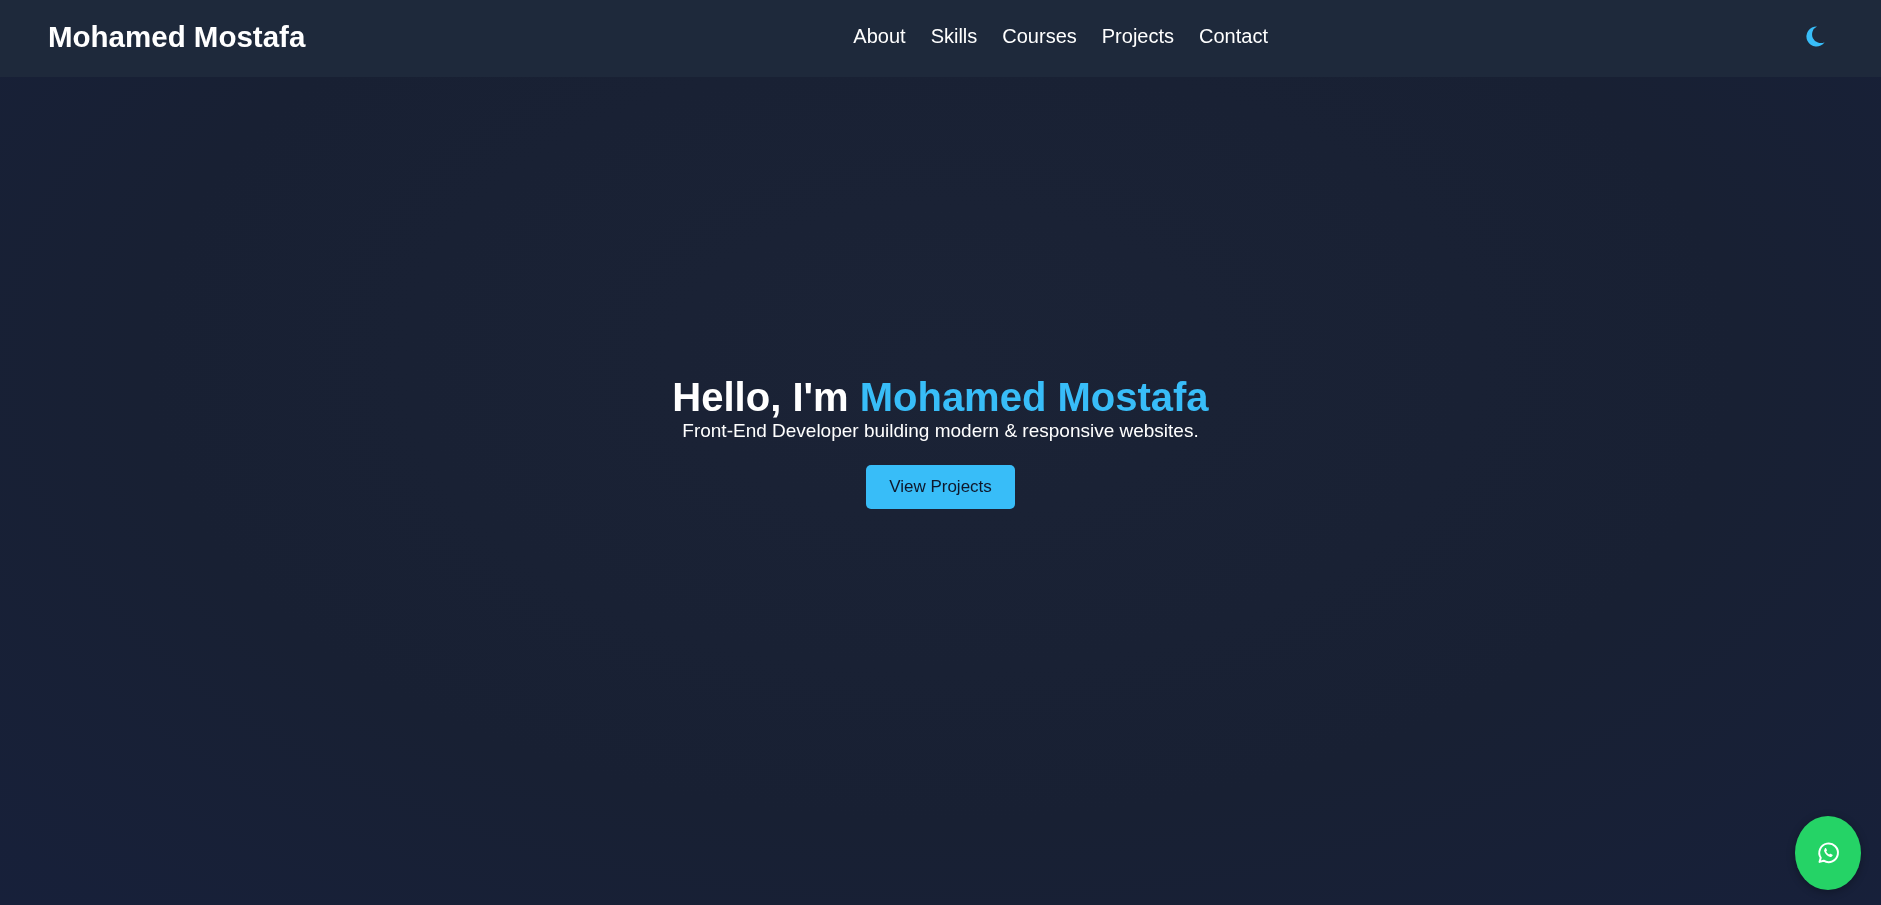 Image resolution: width=1881 pixels, height=905 pixels. Describe the element at coordinates (940, 487) in the screenshot. I see `view-projects-button: View Projects` at that location.